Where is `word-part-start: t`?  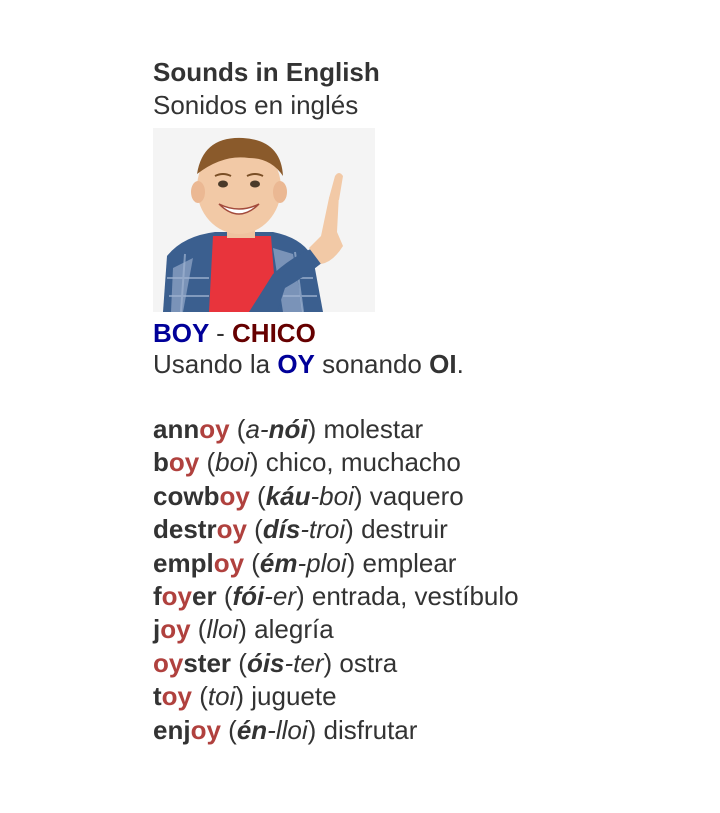
word-part-start: t is located at coordinates (157, 696).